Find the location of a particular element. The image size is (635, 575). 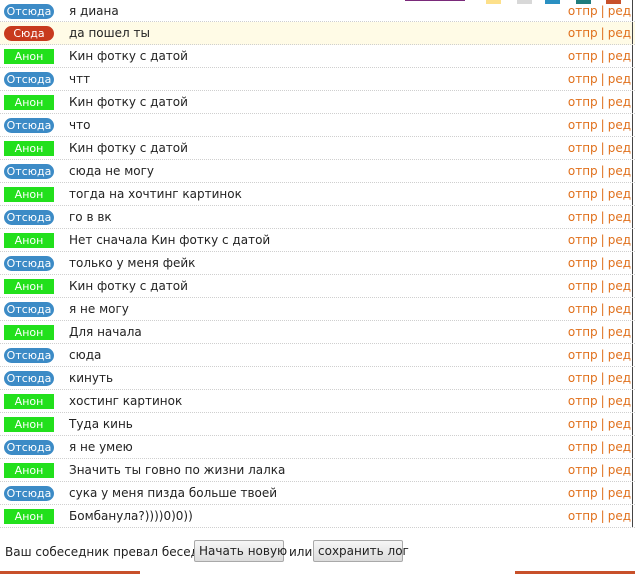

start-new-button: Начать новую is located at coordinates (240, 551).